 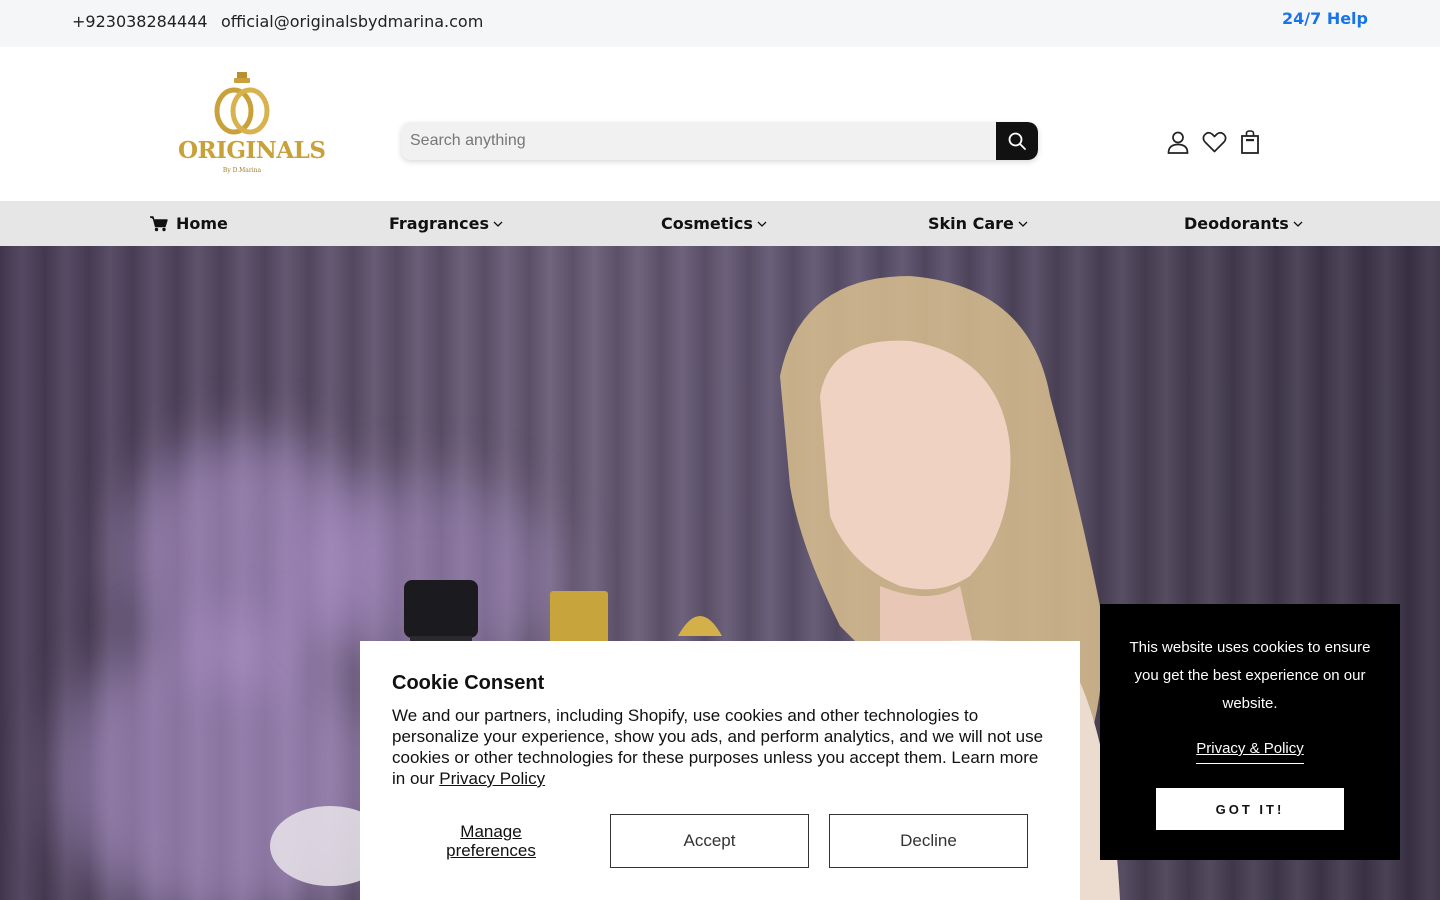 I want to click on shopping-bag-icon, so click(x=1250, y=141).